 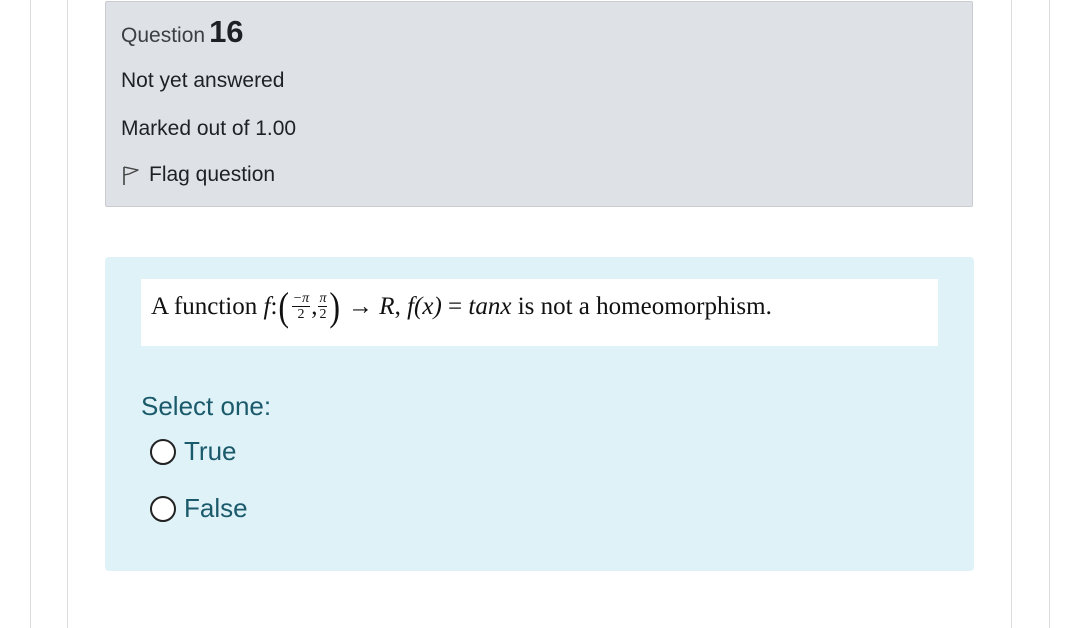 What do you see at coordinates (226, 31) in the screenshot?
I see `question-number: 16` at bounding box center [226, 31].